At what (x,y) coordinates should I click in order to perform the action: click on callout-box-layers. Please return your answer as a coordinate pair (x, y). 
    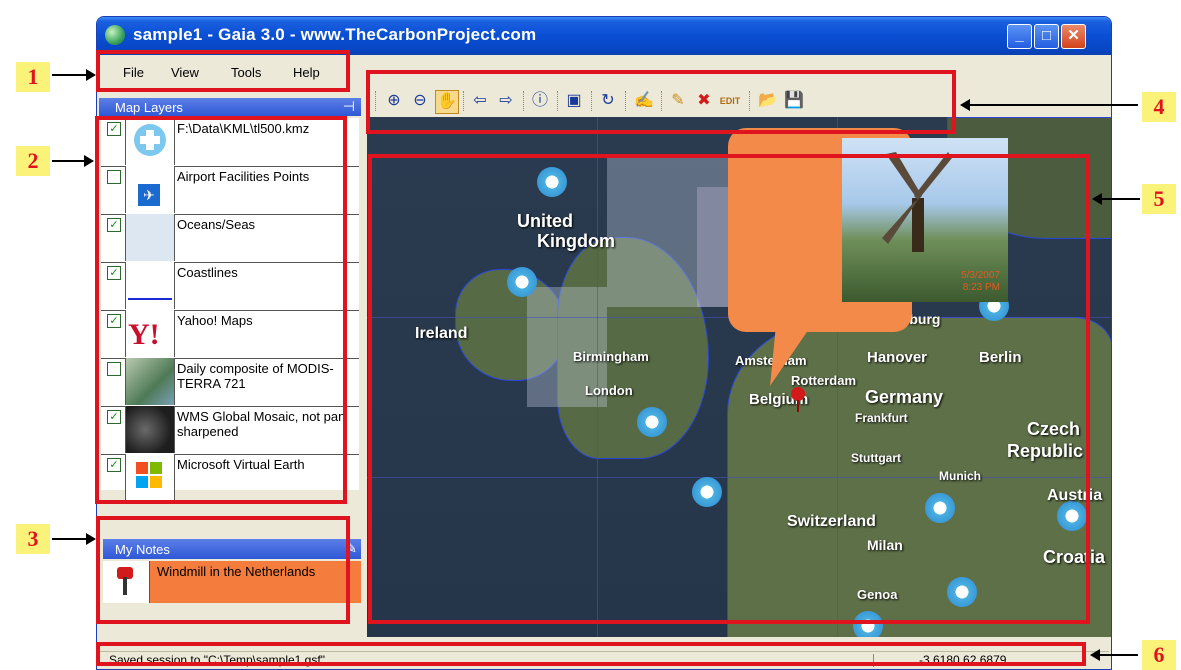
    Looking at the image, I should click on (221, 310).